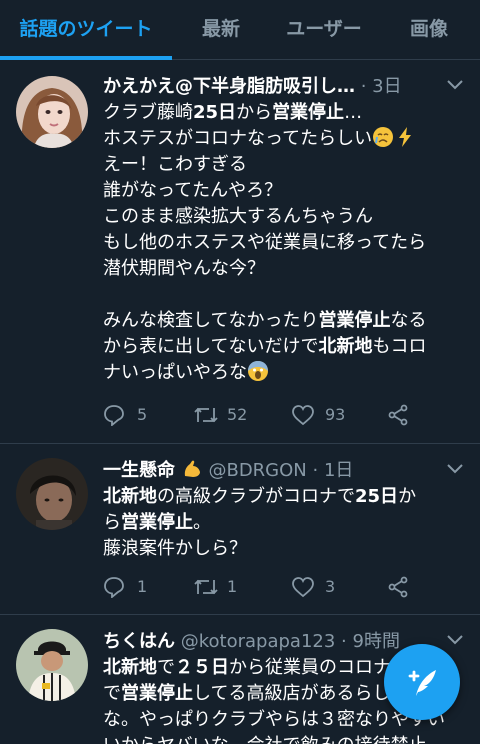 Image resolution: width=480 pixels, height=744 pixels. I want to click on like-button: 93, so click(326, 415).